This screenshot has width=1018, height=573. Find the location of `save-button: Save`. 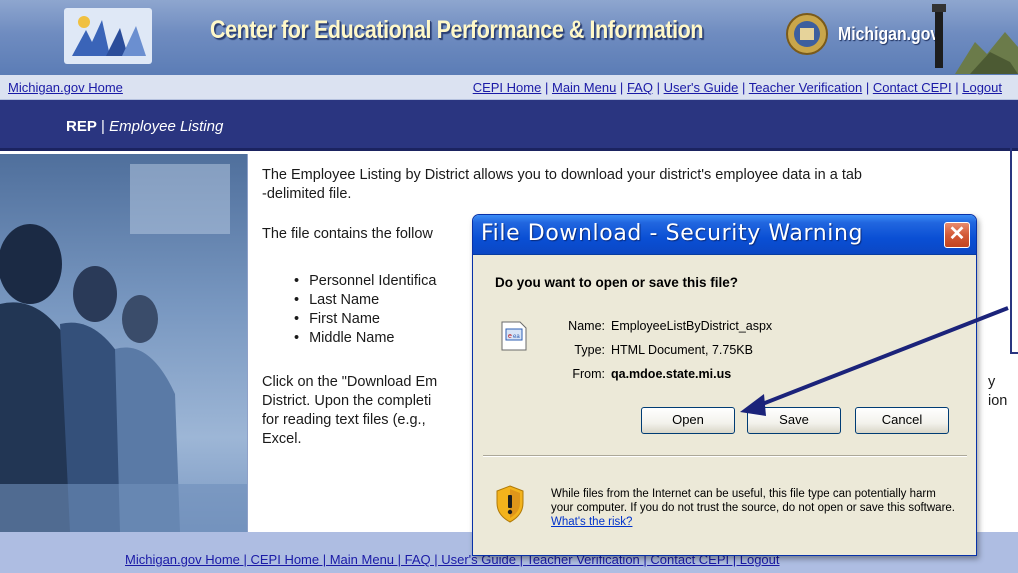

save-button: Save is located at coordinates (794, 420).